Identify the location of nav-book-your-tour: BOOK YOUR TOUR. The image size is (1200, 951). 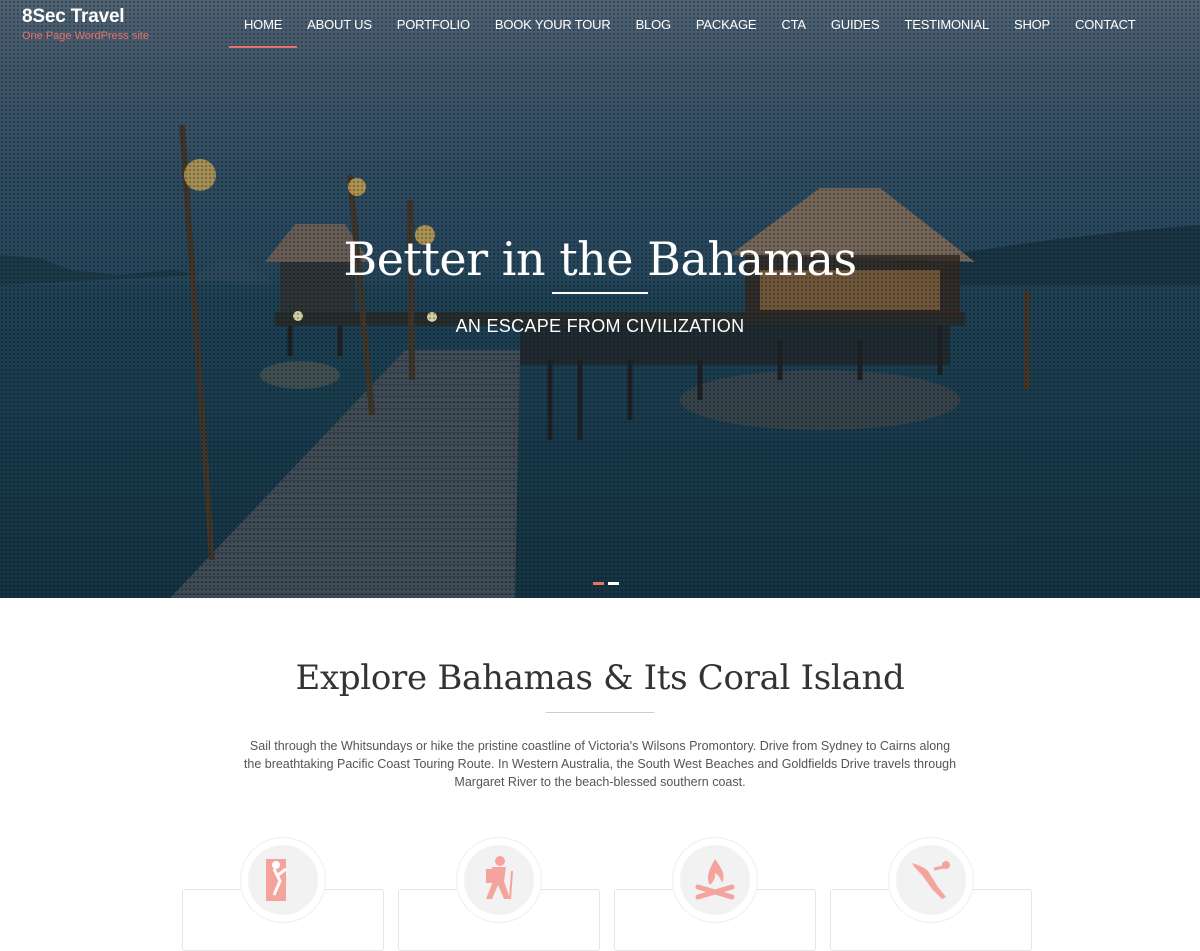
(552, 24).